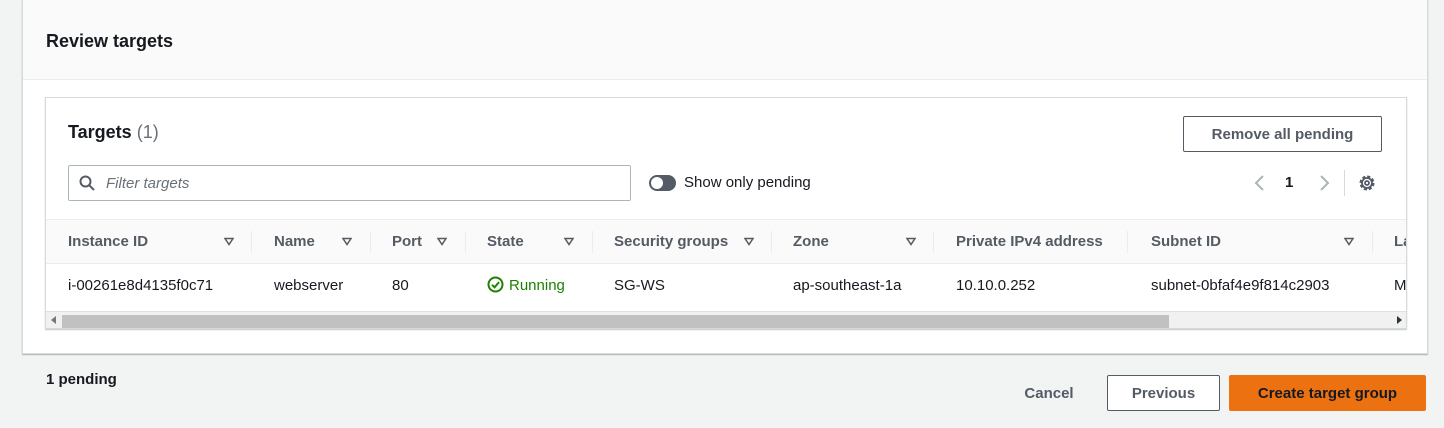 Image resolution: width=1444 pixels, height=428 pixels. Describe the element at coordinates (615, 321) in the screenshot. I see `scrollbar-thumb` at that location.